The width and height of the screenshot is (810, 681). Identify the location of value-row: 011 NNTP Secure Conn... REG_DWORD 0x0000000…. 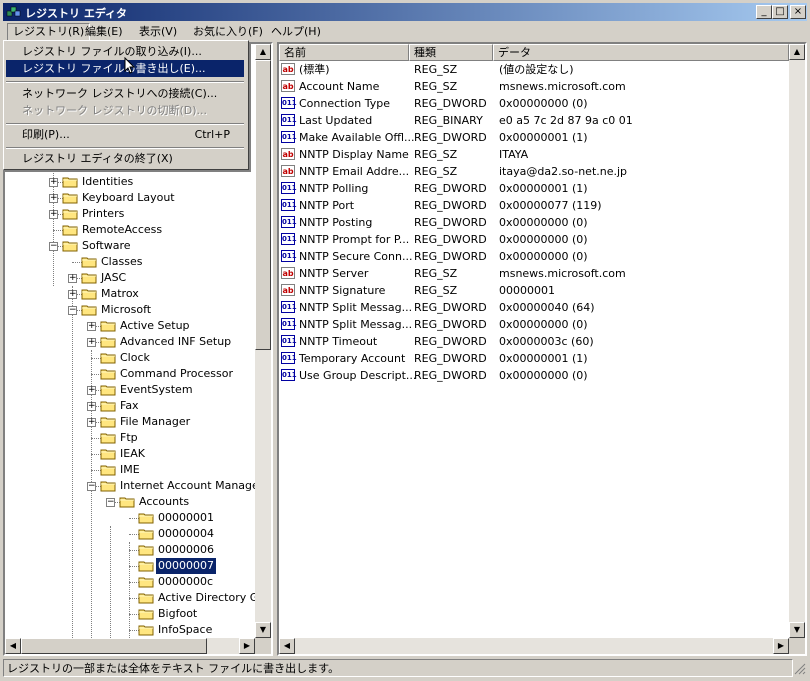
(534, 256).